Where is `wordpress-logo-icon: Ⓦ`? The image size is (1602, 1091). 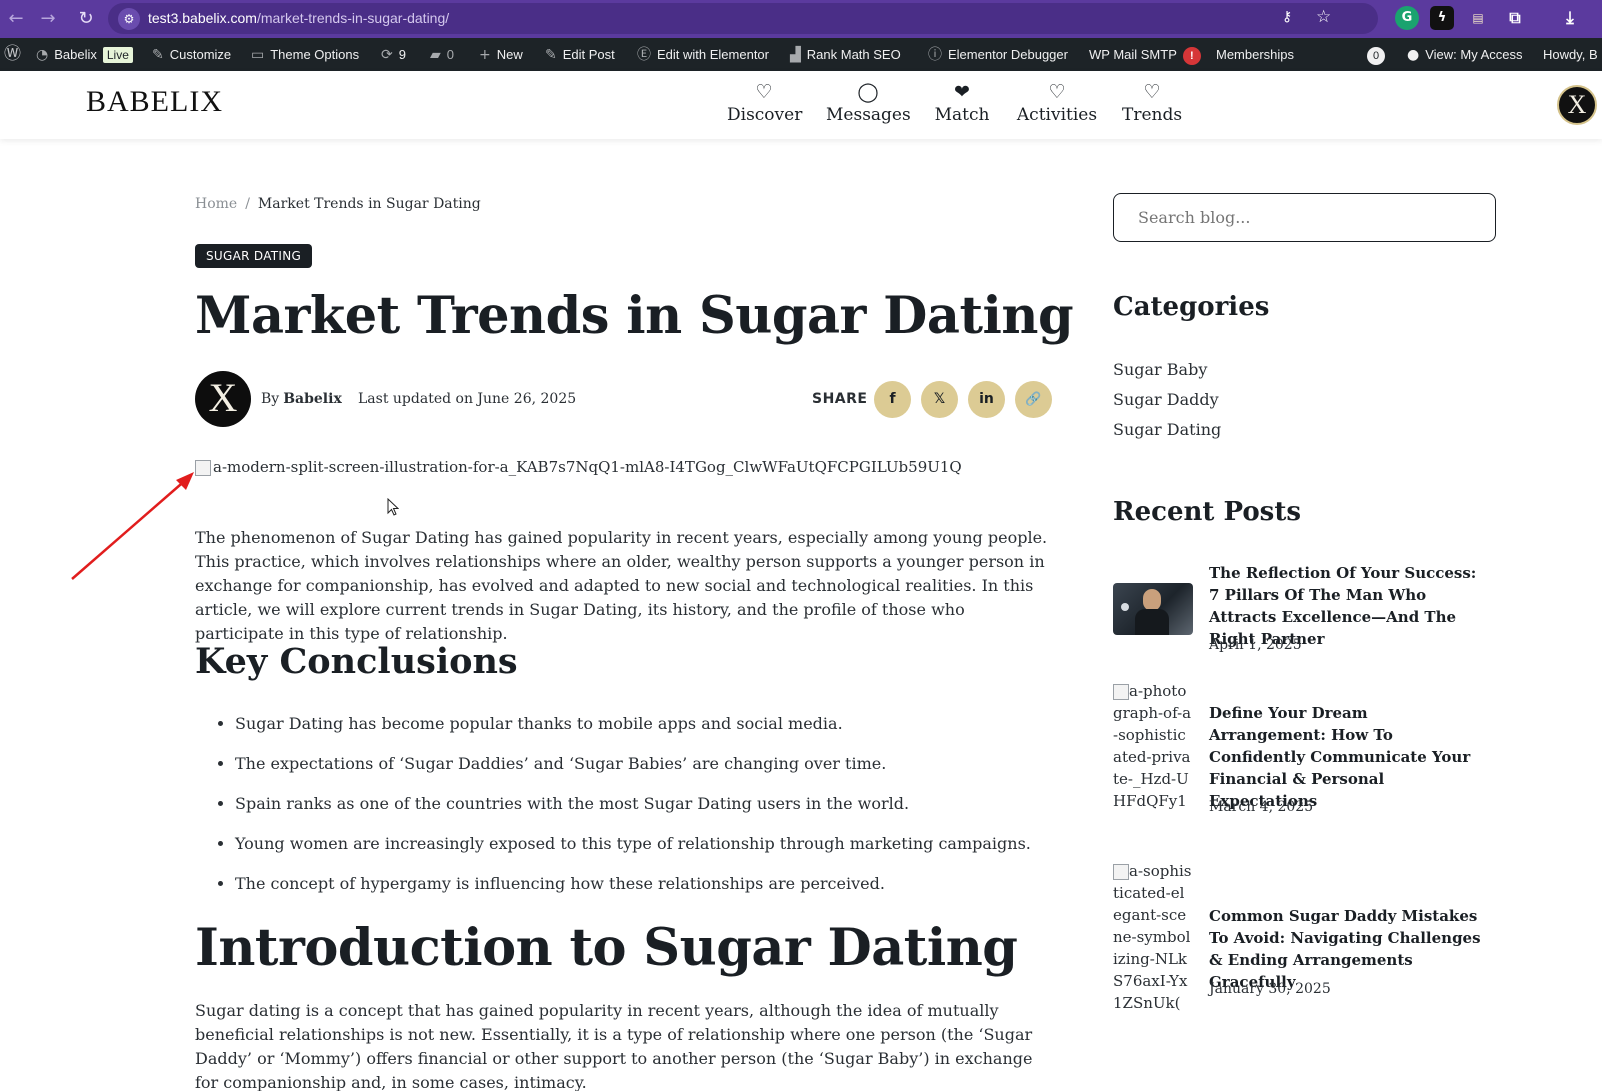
wordpress-logo-icon: Ⓦ is located at coordinates (15, 54).